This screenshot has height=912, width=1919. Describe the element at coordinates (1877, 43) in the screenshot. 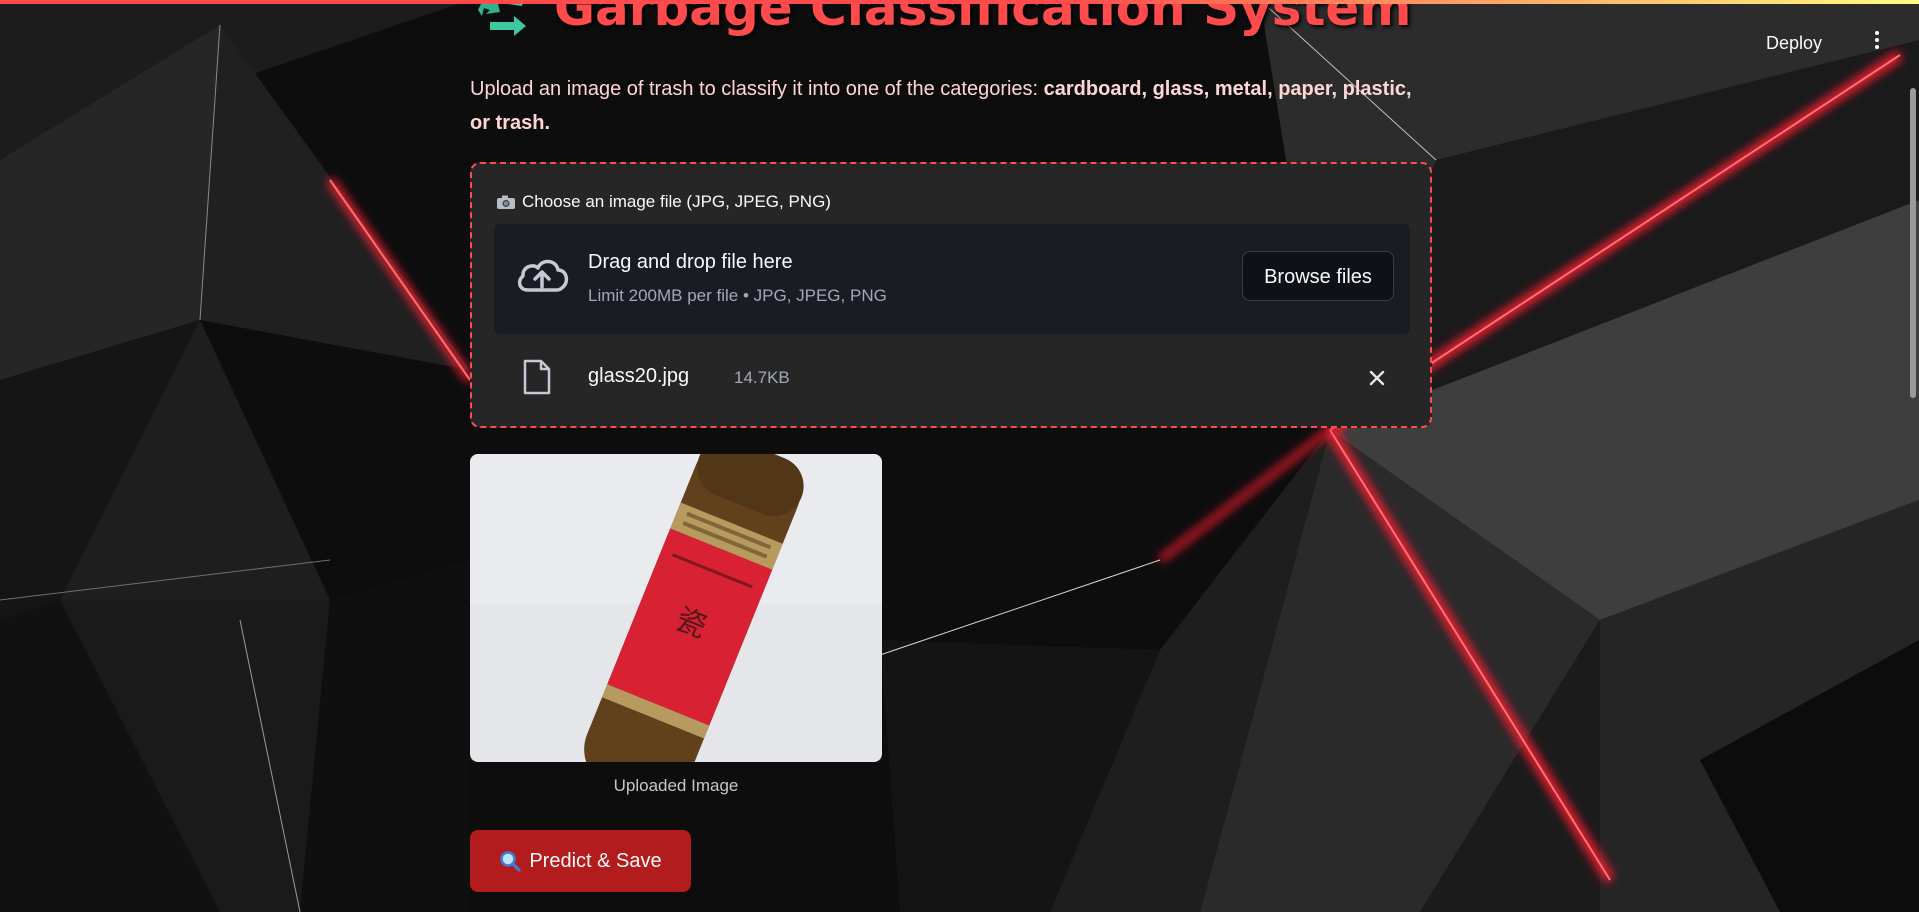

I see `more-vertical-icon` at that location.